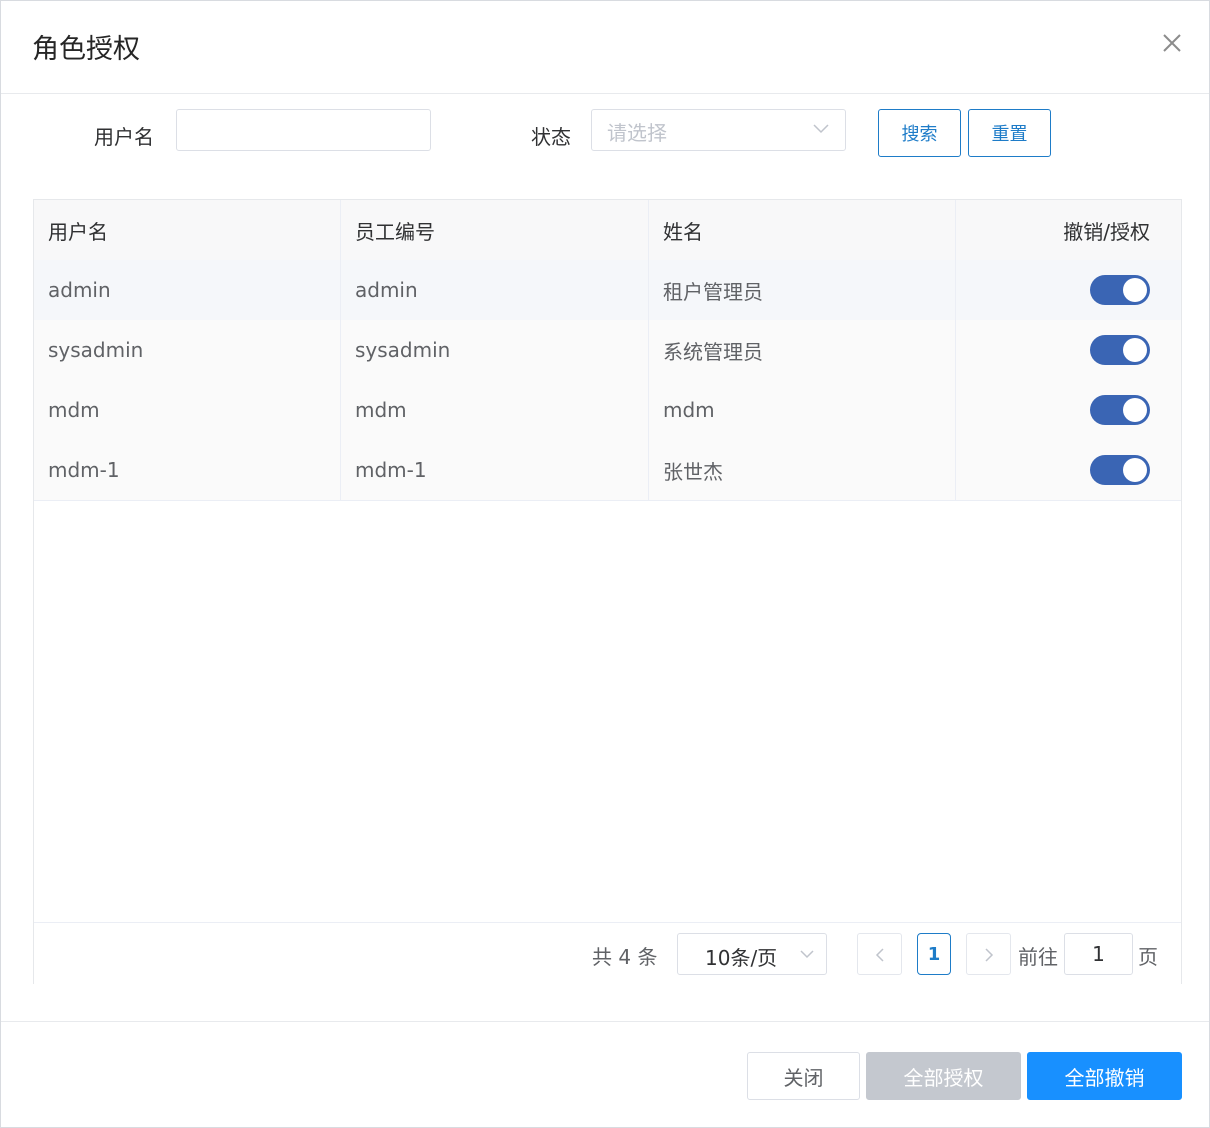 Image resolution: width=1210 pixels, height=1128 pixels. I want to click on next-page-button, so click(988, 954).